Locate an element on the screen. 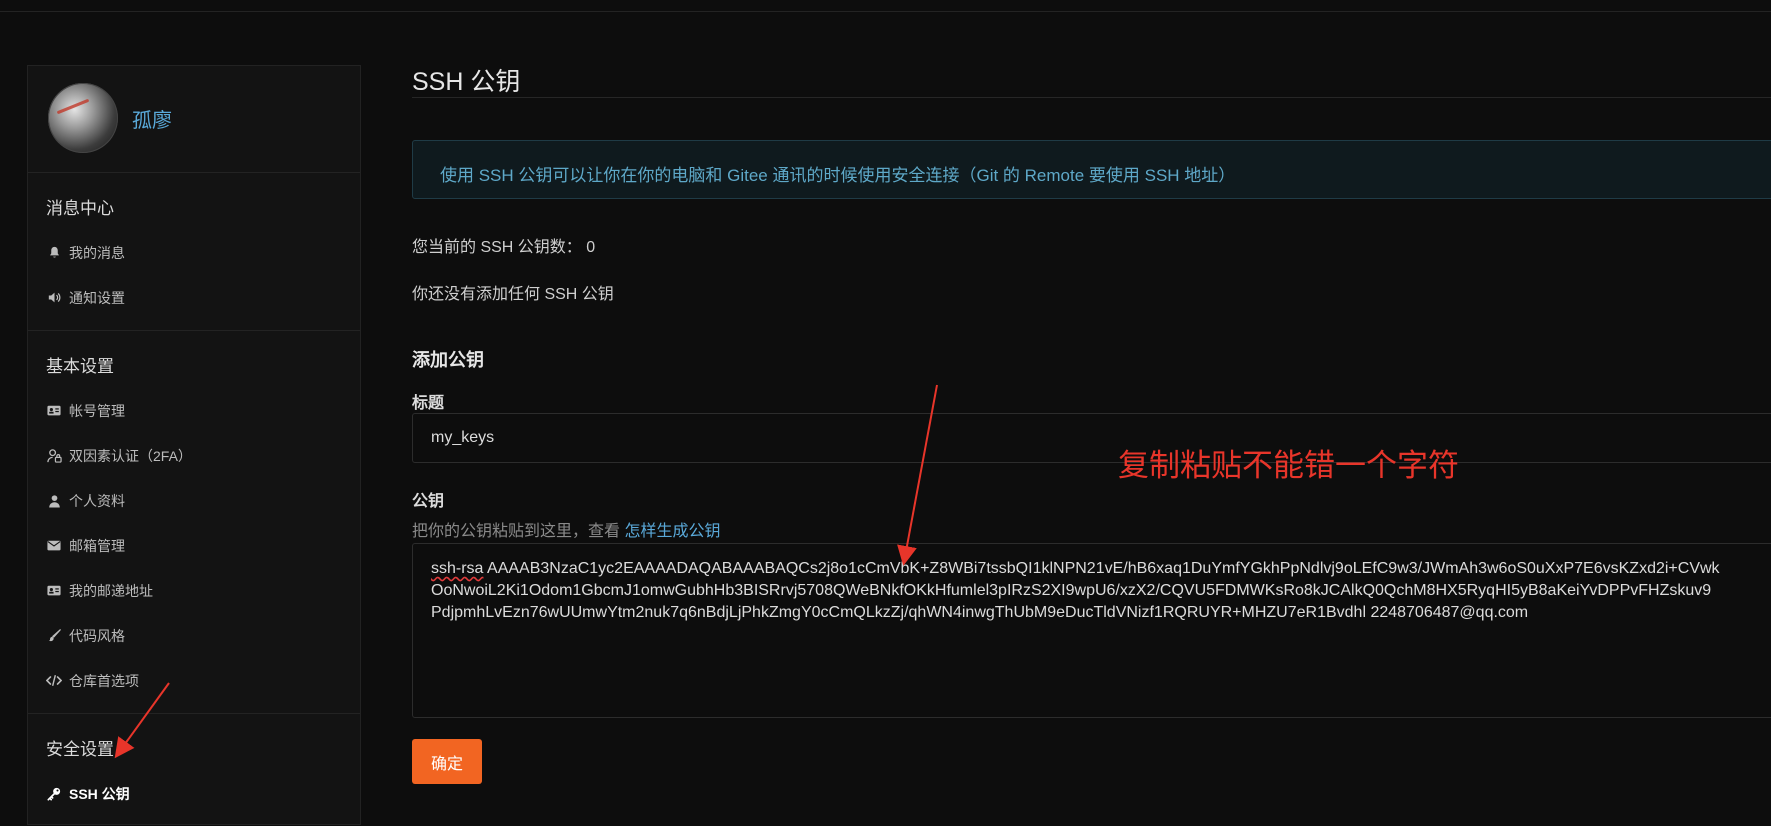  sidebar-item-label: 我的消息 is located at coordinates (97, 252).